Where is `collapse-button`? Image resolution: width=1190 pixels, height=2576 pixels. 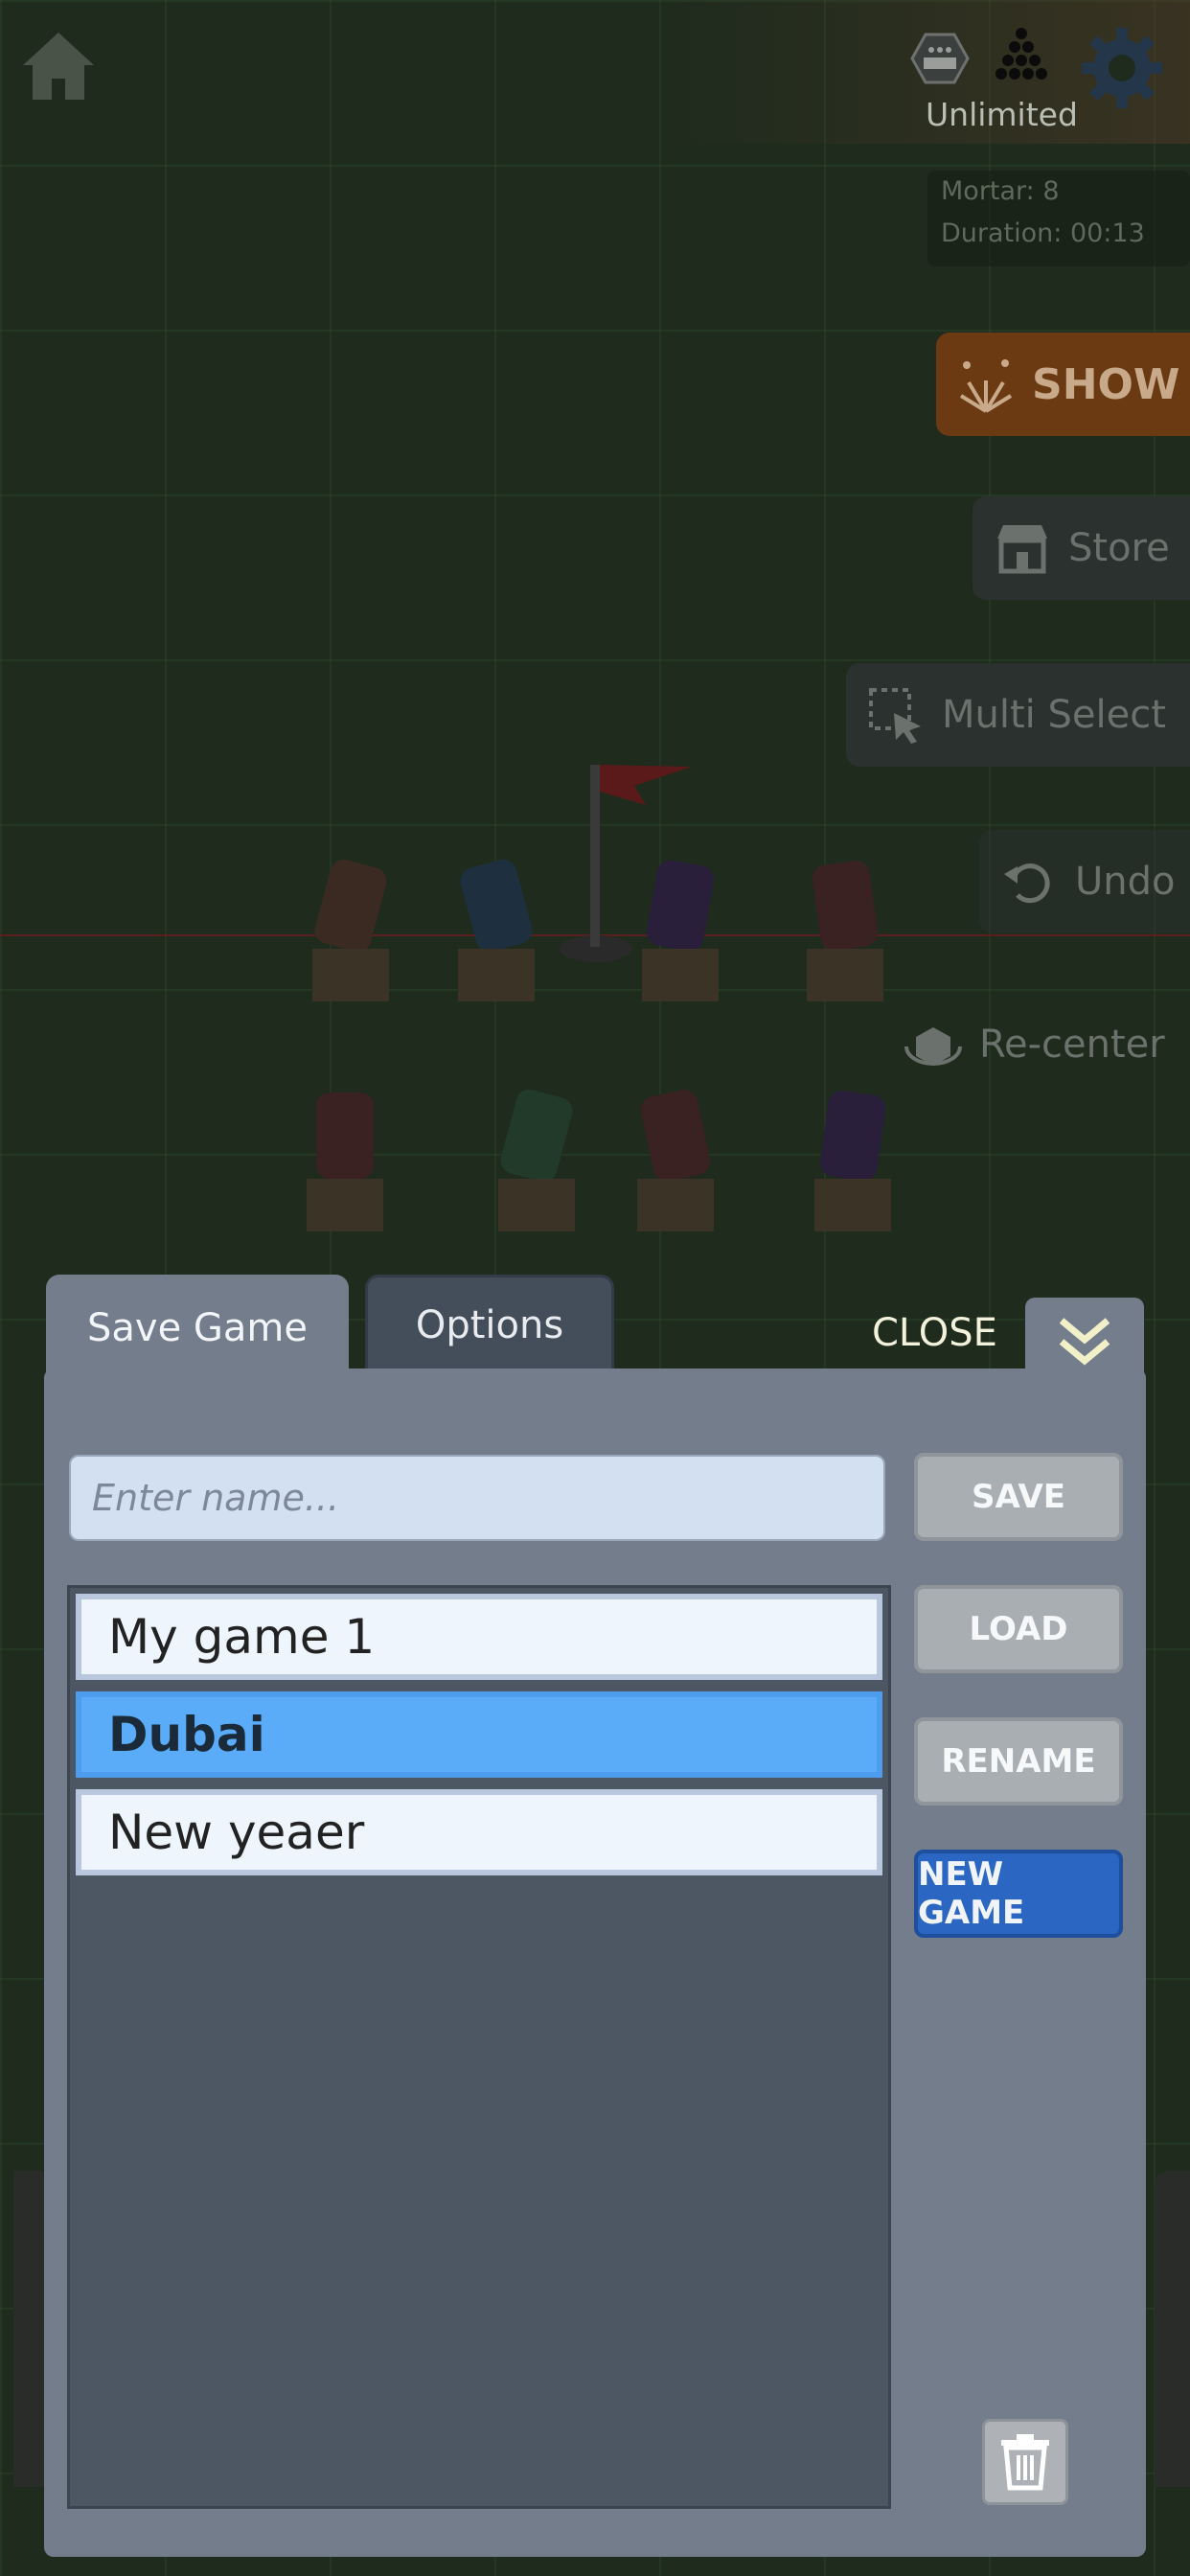
collapse-button is located at coordinates (1084, 1342).